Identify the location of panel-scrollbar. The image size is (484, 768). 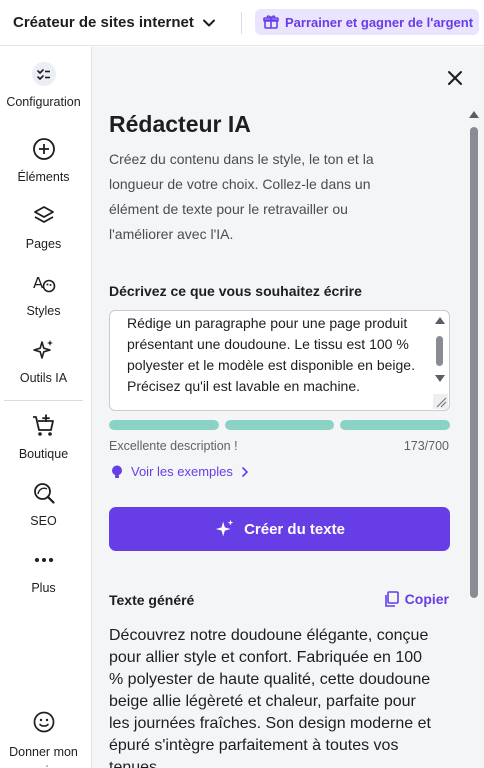
(474, 438).